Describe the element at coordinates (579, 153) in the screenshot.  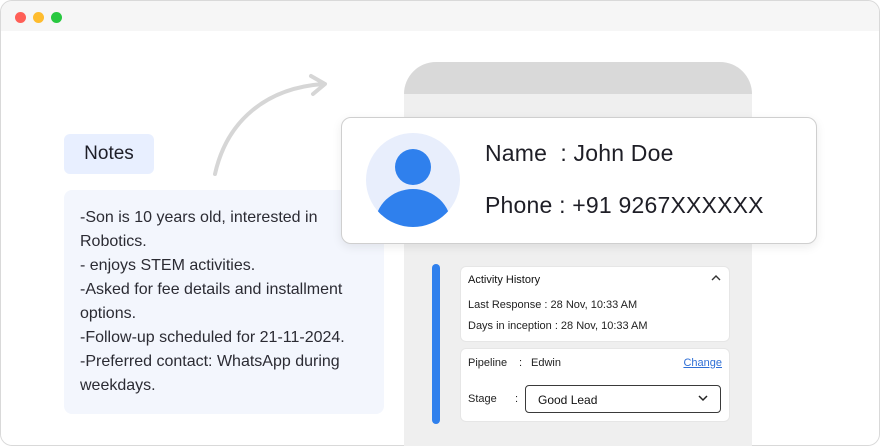
I see `contact-name: Name : John Doe` at that location.